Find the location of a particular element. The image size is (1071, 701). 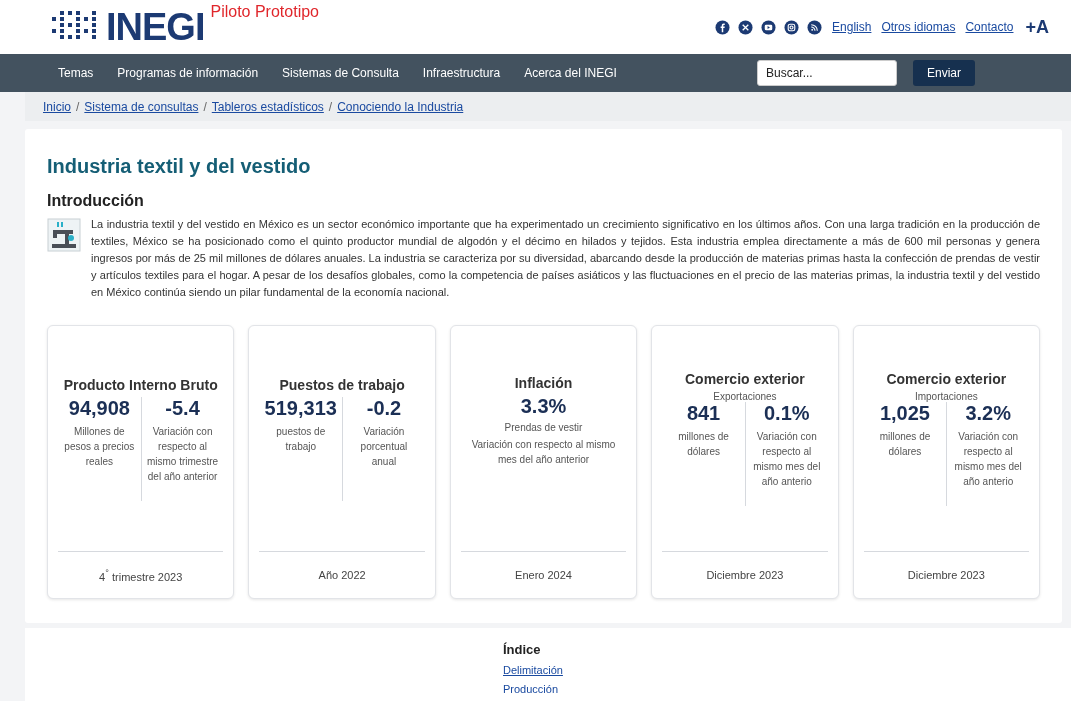

card-title: Inflación is located at coordinates (543, 382).